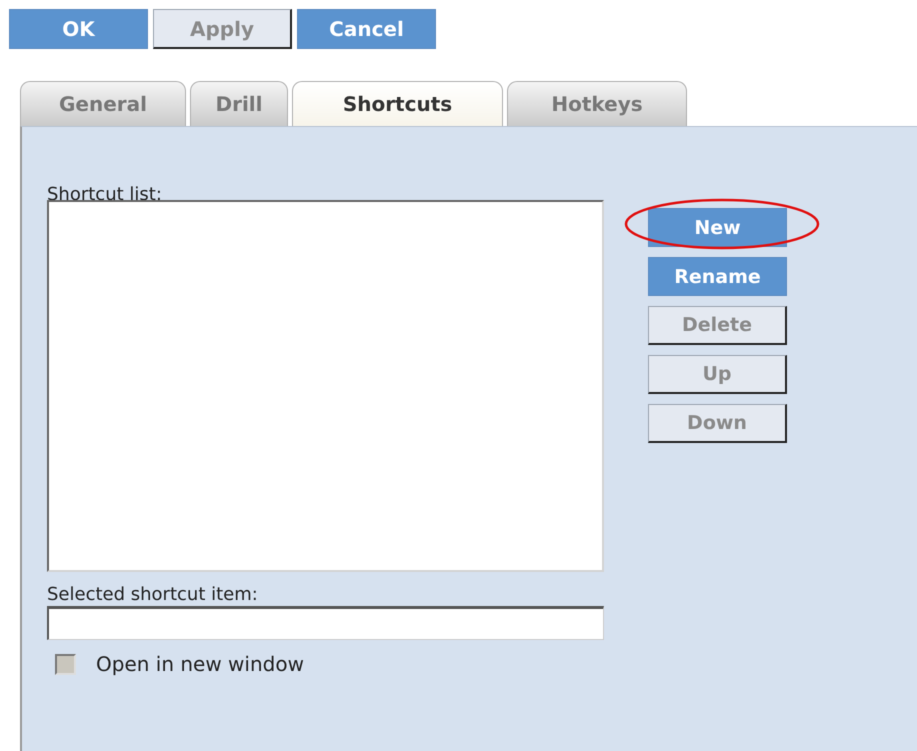 The height and width of the screenshot is (751, 917). Describe the element at coordinates (239, 103) in the screenshot. I see `tab: Drill` at that location.